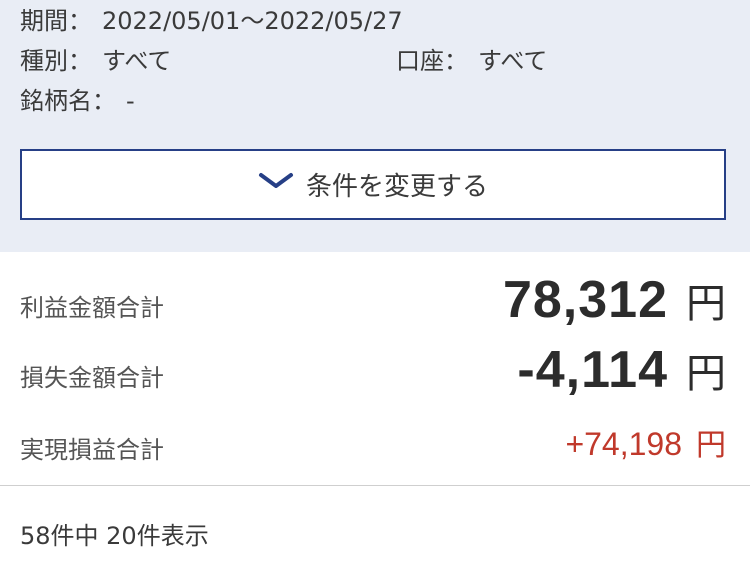  I want to click on filter-stock: 銘柄名： -, so click(77, 101).